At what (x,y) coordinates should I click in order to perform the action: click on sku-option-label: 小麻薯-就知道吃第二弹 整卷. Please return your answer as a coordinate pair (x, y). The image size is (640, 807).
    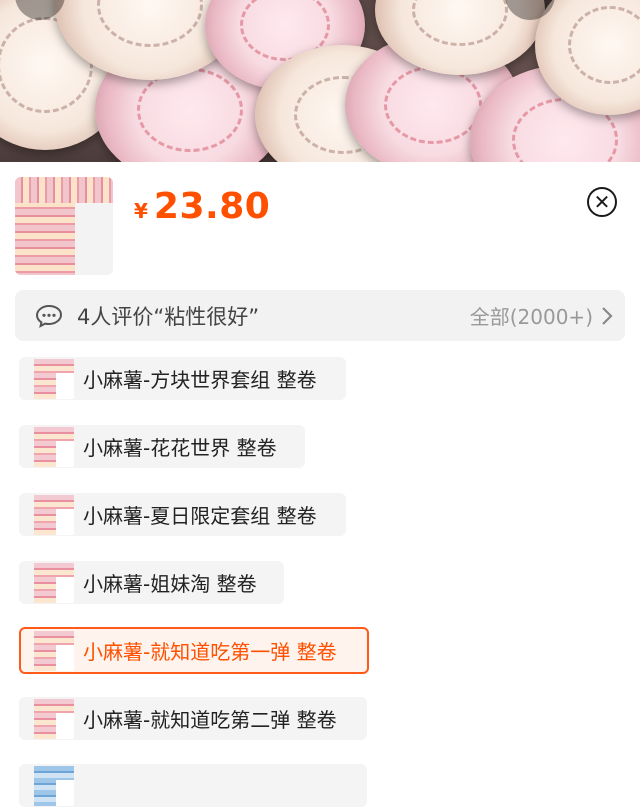
    Looking at the image, I should click on (210, 720).